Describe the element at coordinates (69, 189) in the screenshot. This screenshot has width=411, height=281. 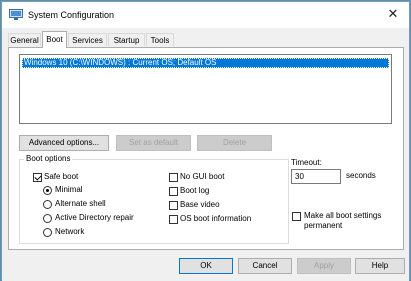
I see `minimal-label: Minimal` at that location.